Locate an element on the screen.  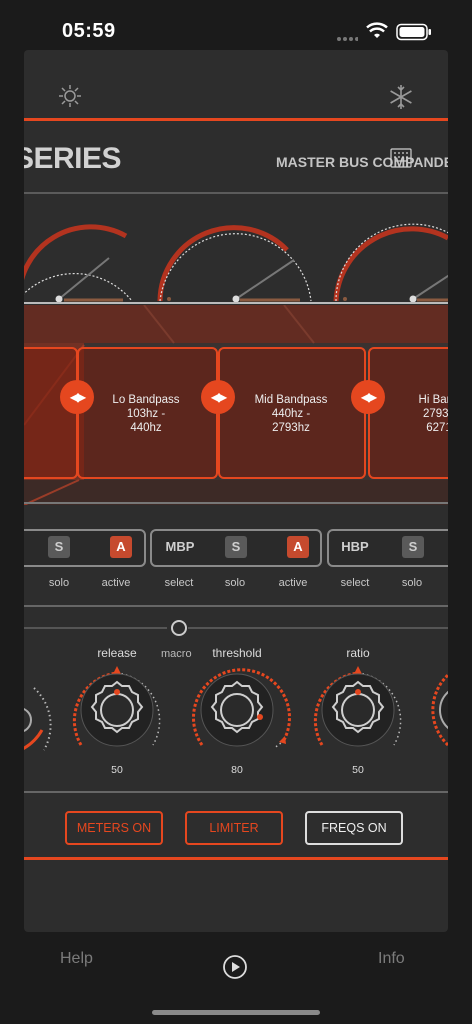
knob-release is located at coordinates (116, 706).